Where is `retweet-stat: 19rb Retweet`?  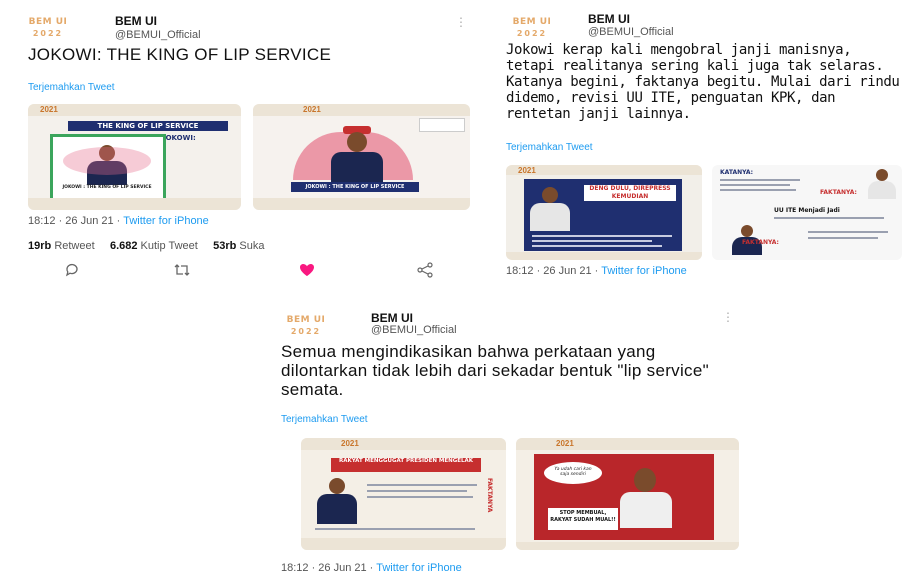 retweet-stat: 19rb Retweet is located at coordinates (61, 246).